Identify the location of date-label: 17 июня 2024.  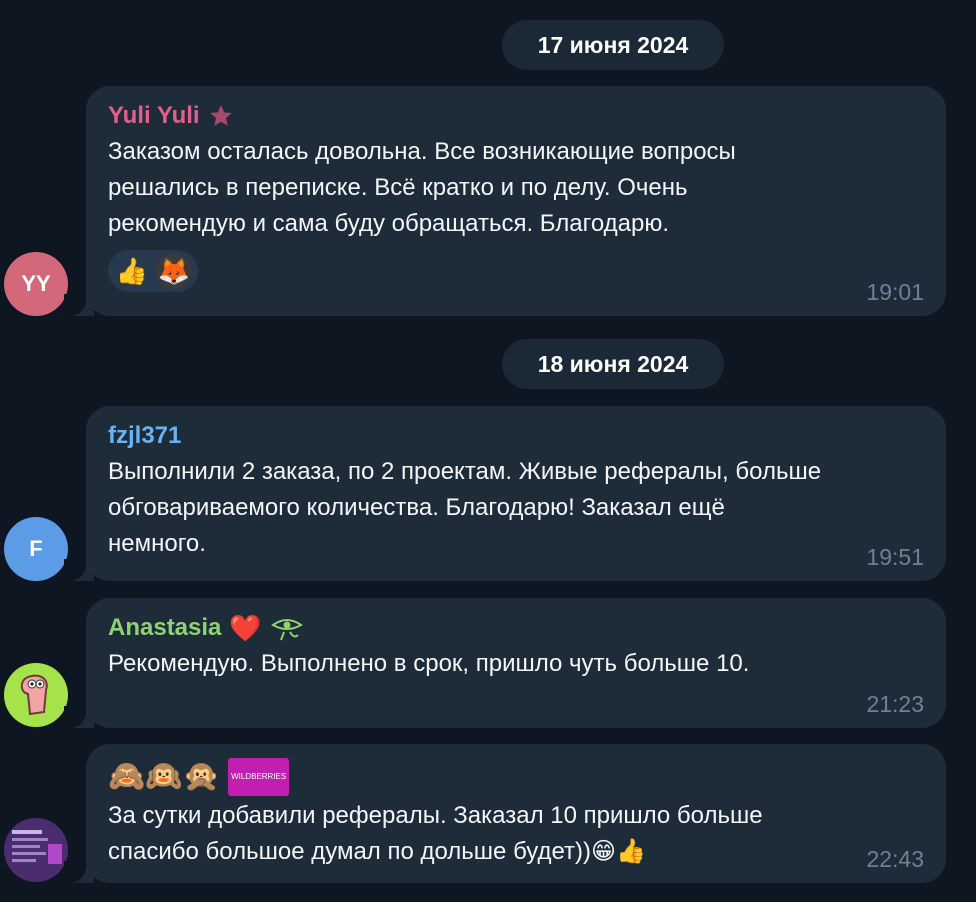
(613, 44).